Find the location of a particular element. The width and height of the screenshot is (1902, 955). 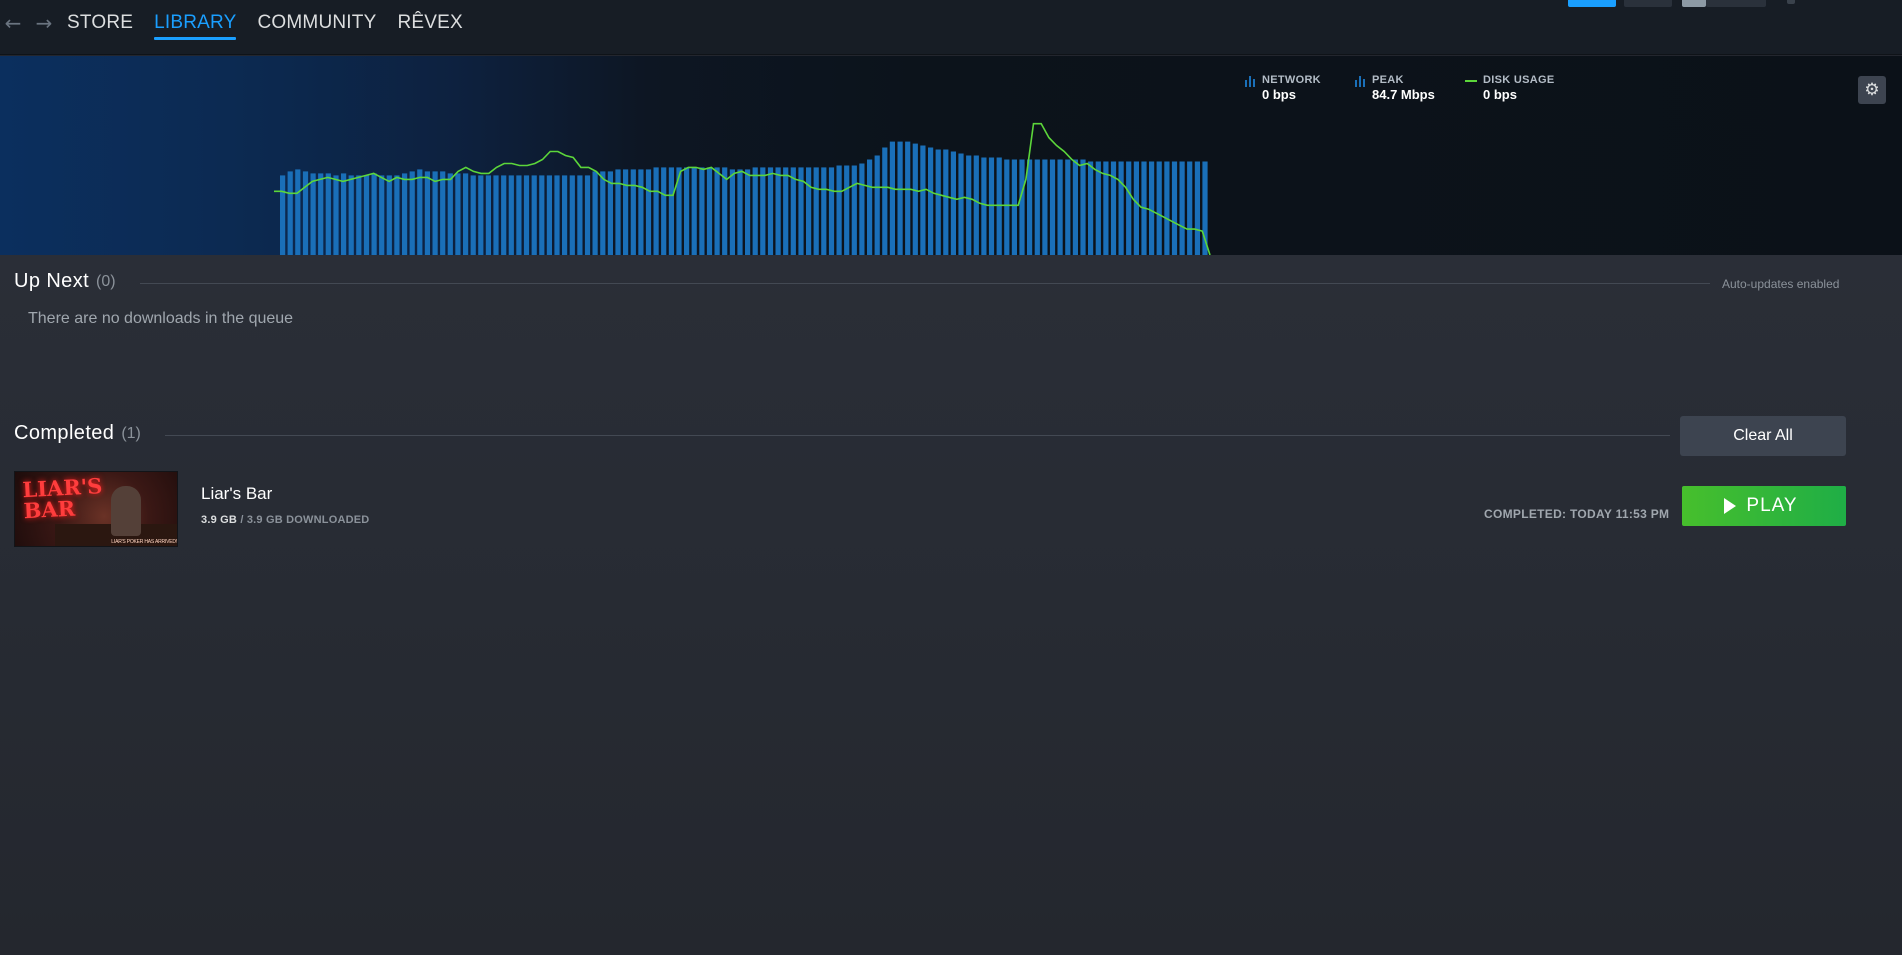

auto-updates-status: Auto-updates enabled is located at coordinates (1781, 284).